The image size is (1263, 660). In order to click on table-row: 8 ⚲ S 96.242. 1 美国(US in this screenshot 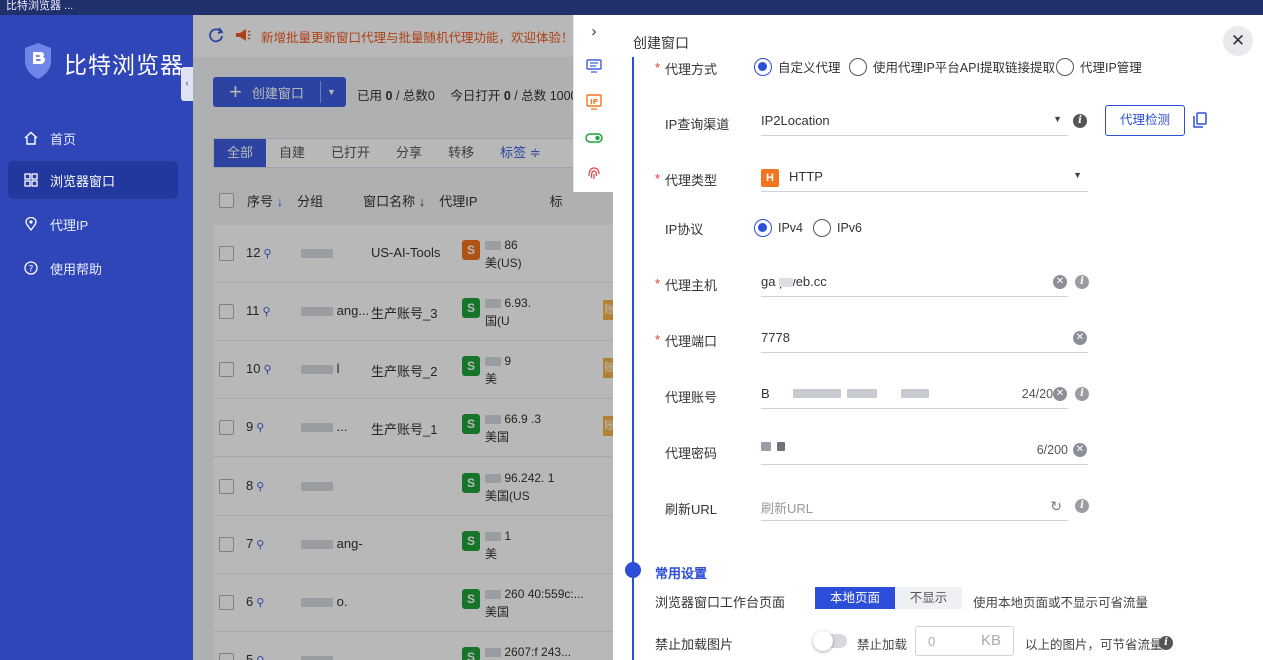, I will do `click(413, 487)`.